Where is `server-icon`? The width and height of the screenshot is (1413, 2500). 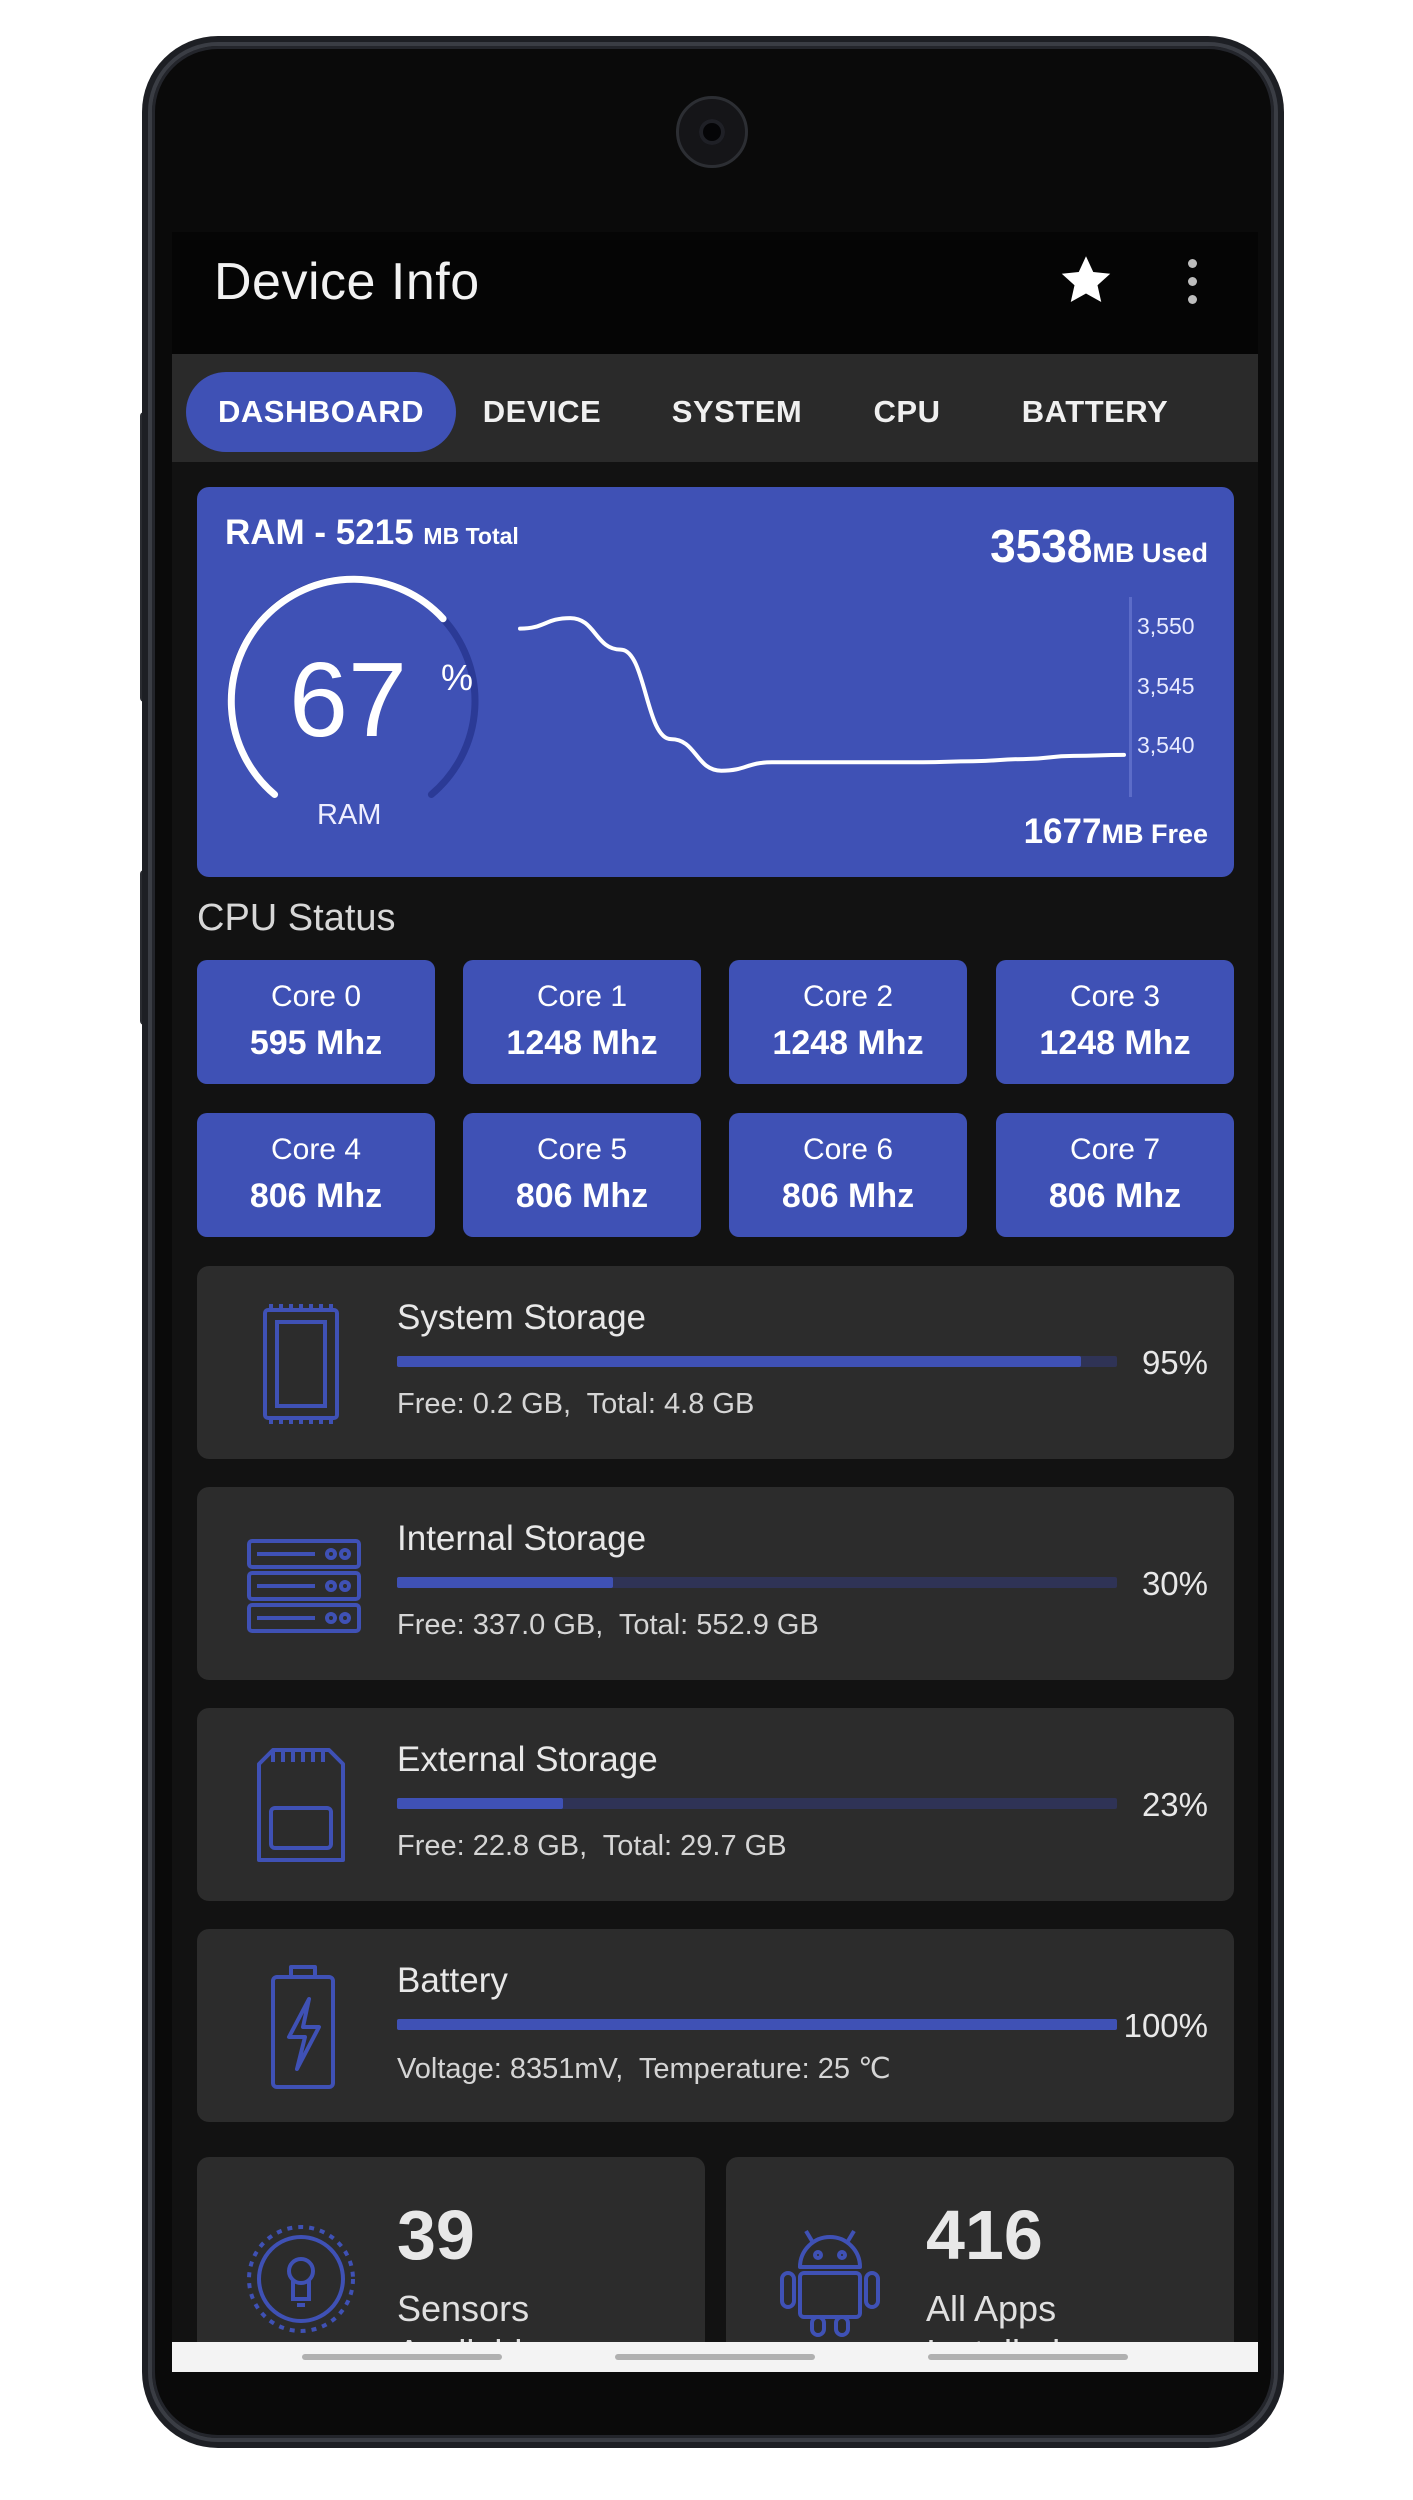
server-icon is located at coordinates (304, 1586).